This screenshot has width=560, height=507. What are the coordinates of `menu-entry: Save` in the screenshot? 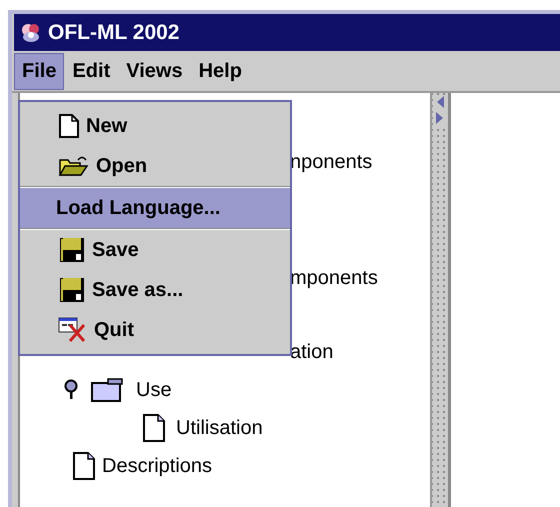 It's located at (155, 250).